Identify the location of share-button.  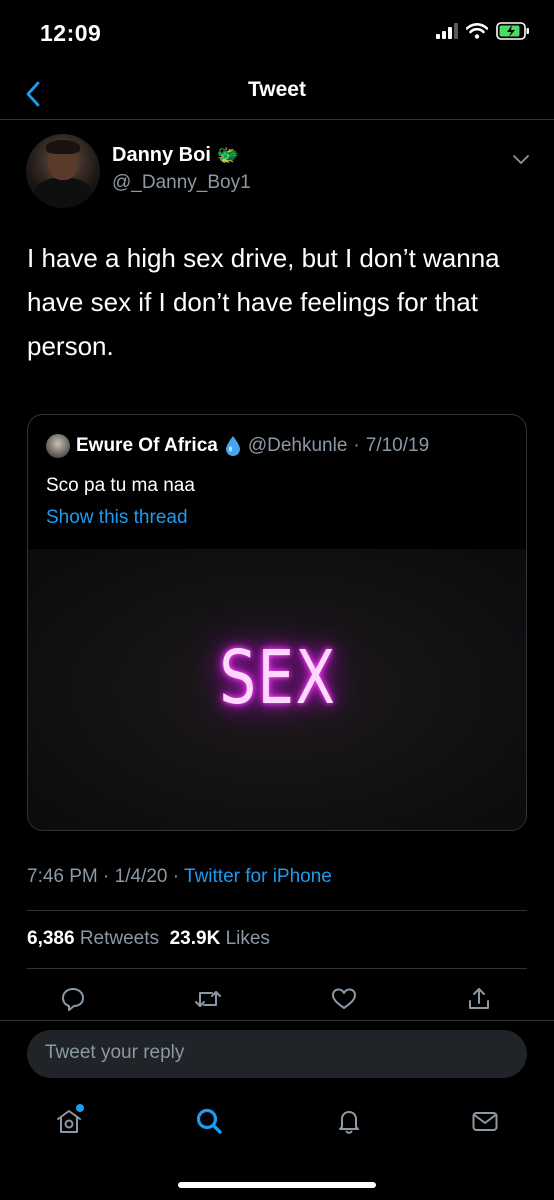
(479, 999).